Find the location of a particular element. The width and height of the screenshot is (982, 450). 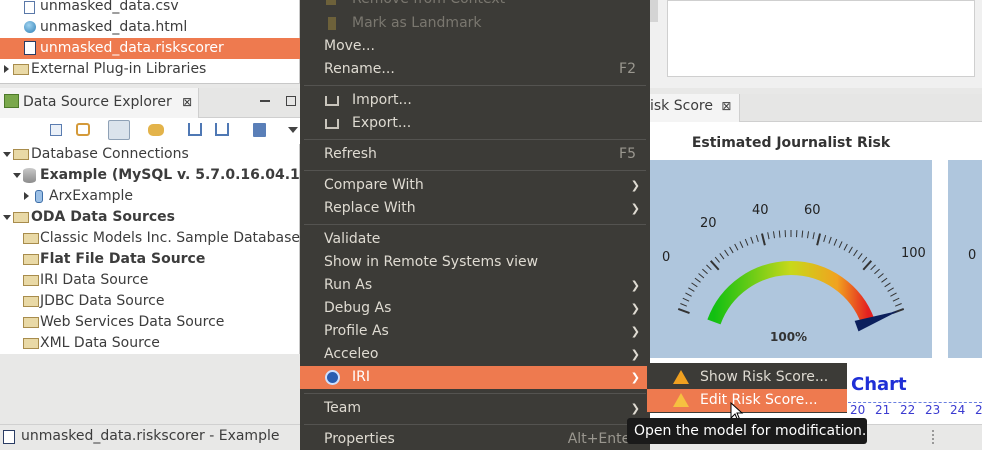

view-menu-icon is located at coordinates (293, 130).